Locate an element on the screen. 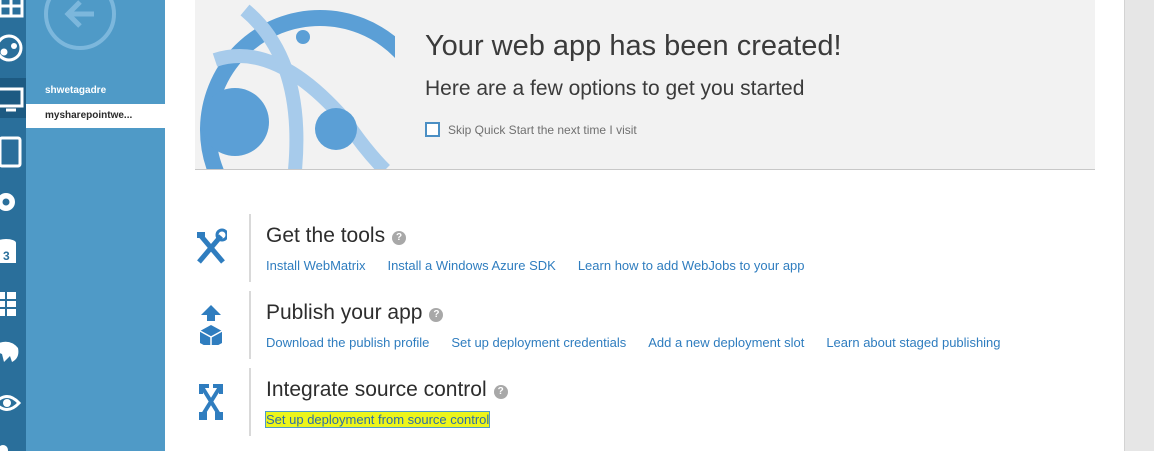 This screenshot has width=1154, height=451. section-title: Publish your app ? is located at coordinates (355, 313).